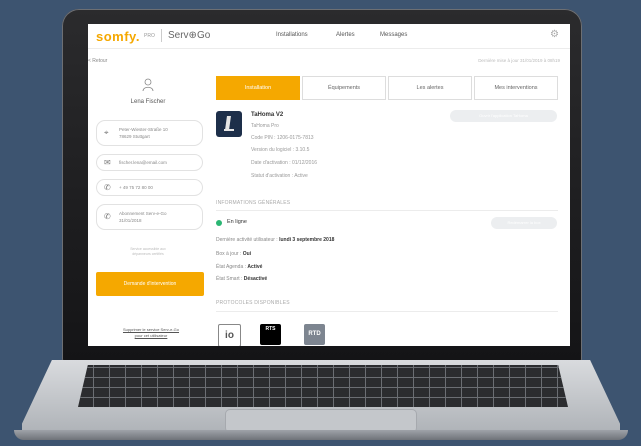 This screenshot has width=641, height=446. Describe the element at coordinates (321, 421) in the screenshot. I see `laptop-trackpad` at that location.